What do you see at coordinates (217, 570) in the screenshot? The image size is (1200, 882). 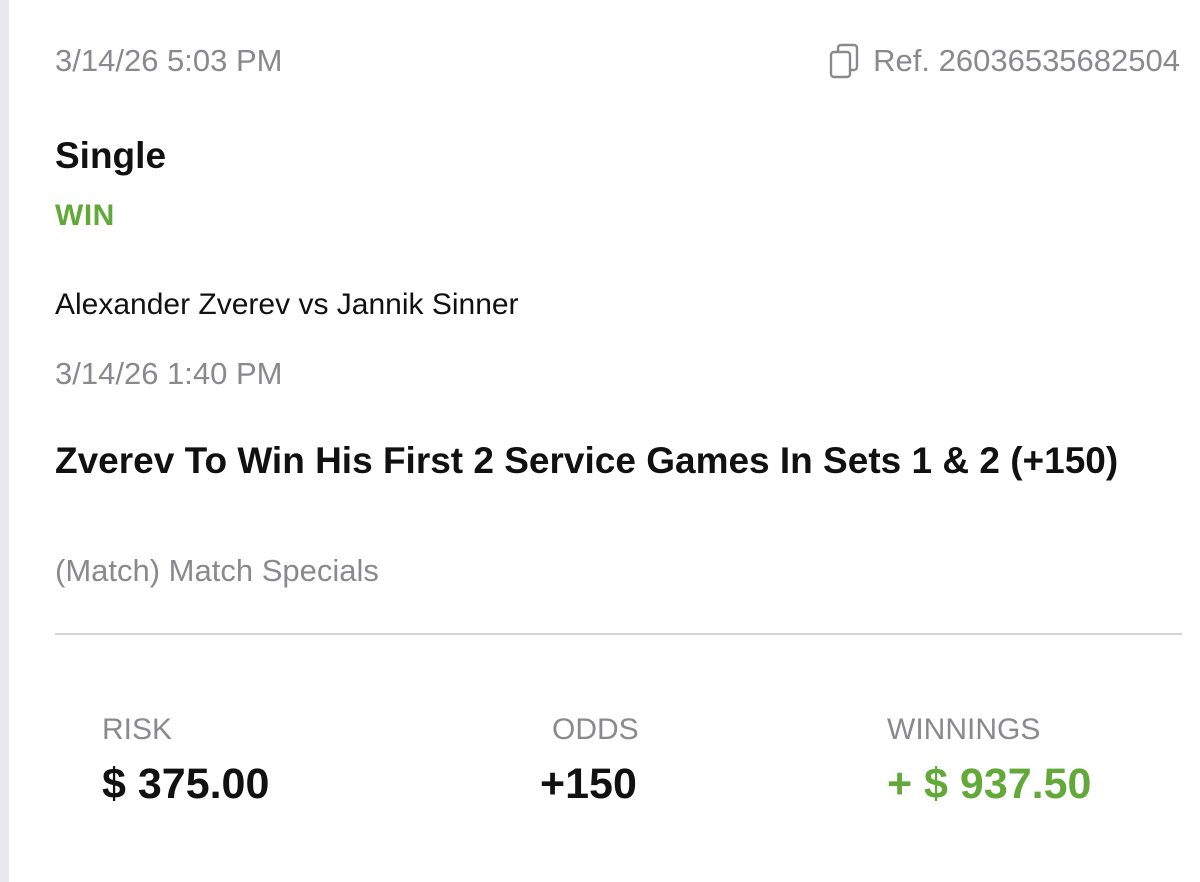 I see `market-name: (Match) Match Specials` at bounding box center [217, 570].